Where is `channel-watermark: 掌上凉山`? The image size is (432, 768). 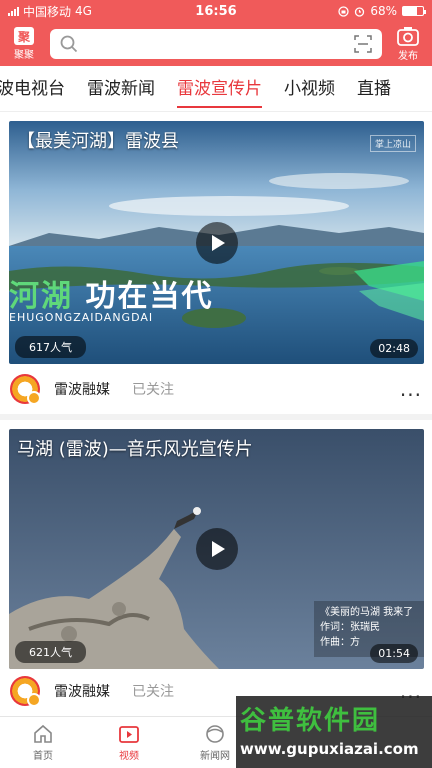
channel-watermark: 掌上凉山 is located at coordinates (392, 143).